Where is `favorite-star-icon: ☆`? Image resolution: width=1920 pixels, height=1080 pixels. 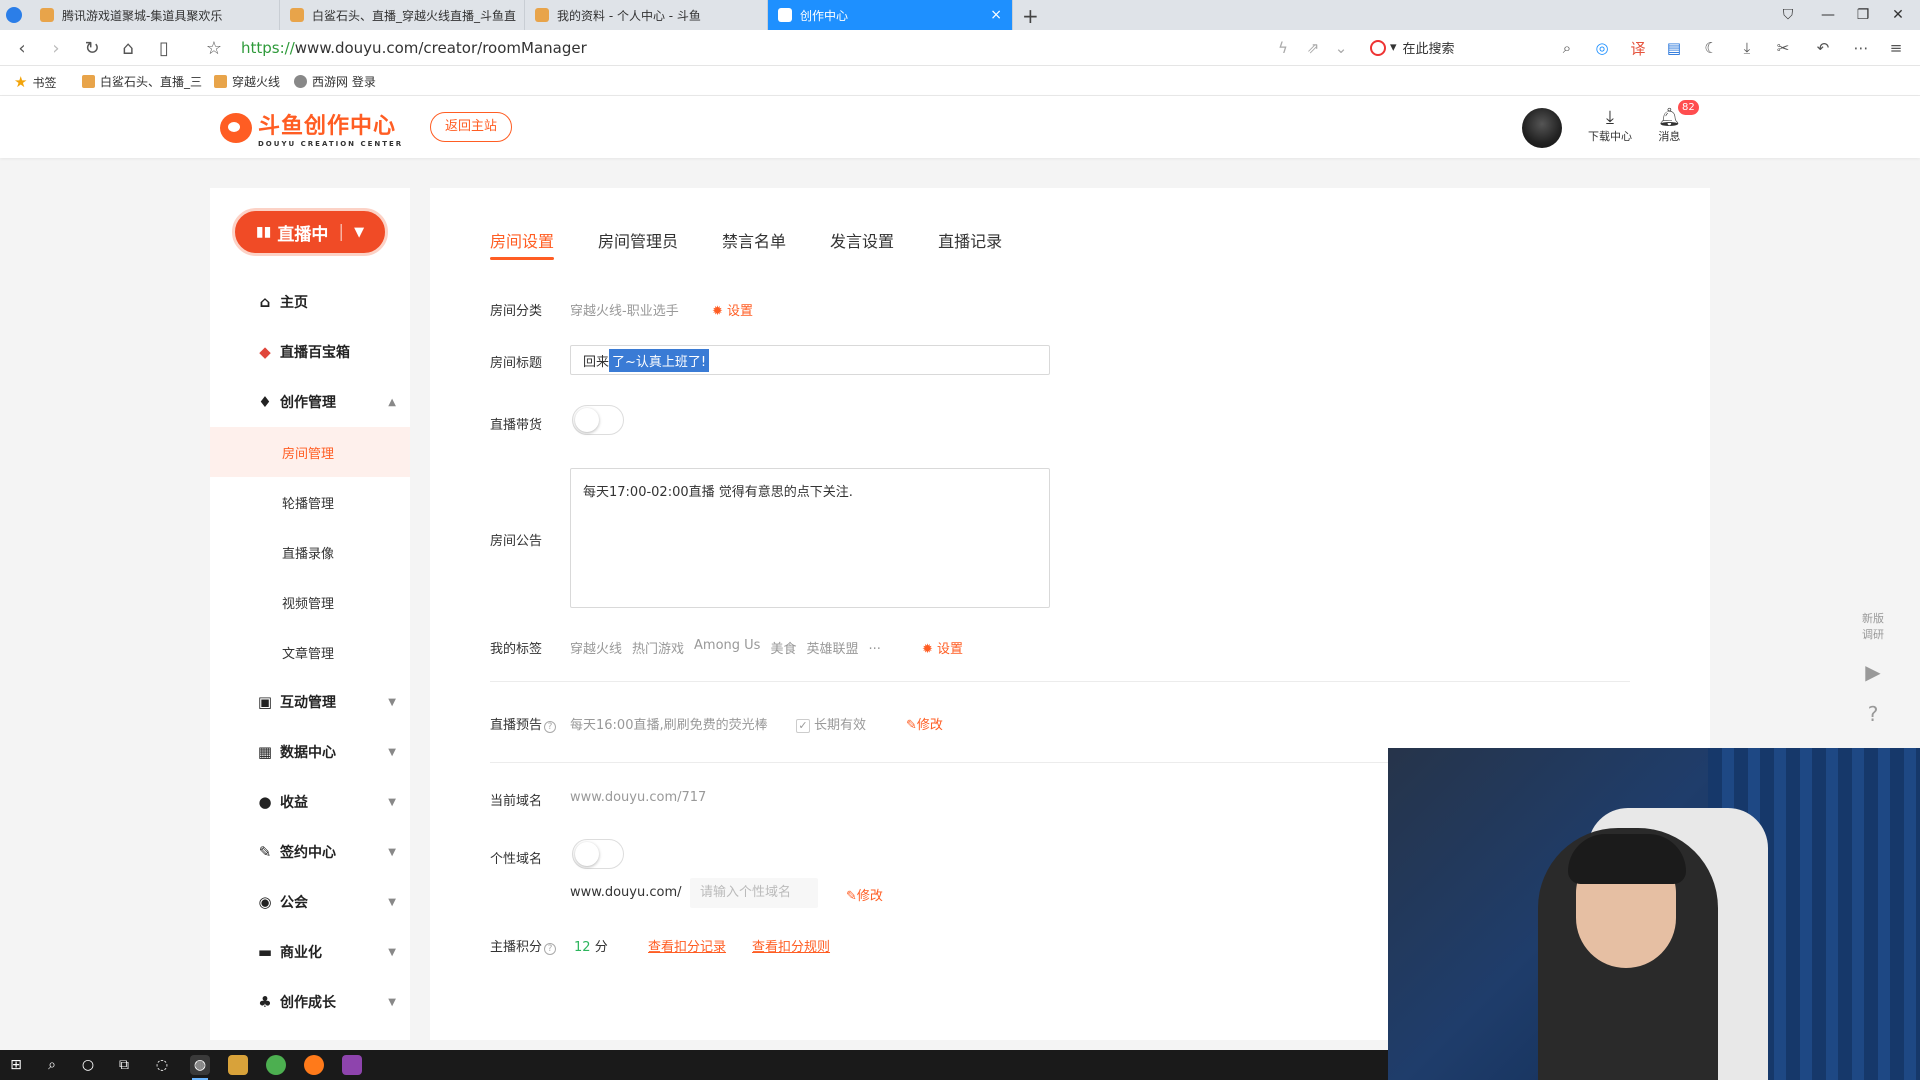 favorite-star-icon: ☆ is located at coordinates (214, 48).